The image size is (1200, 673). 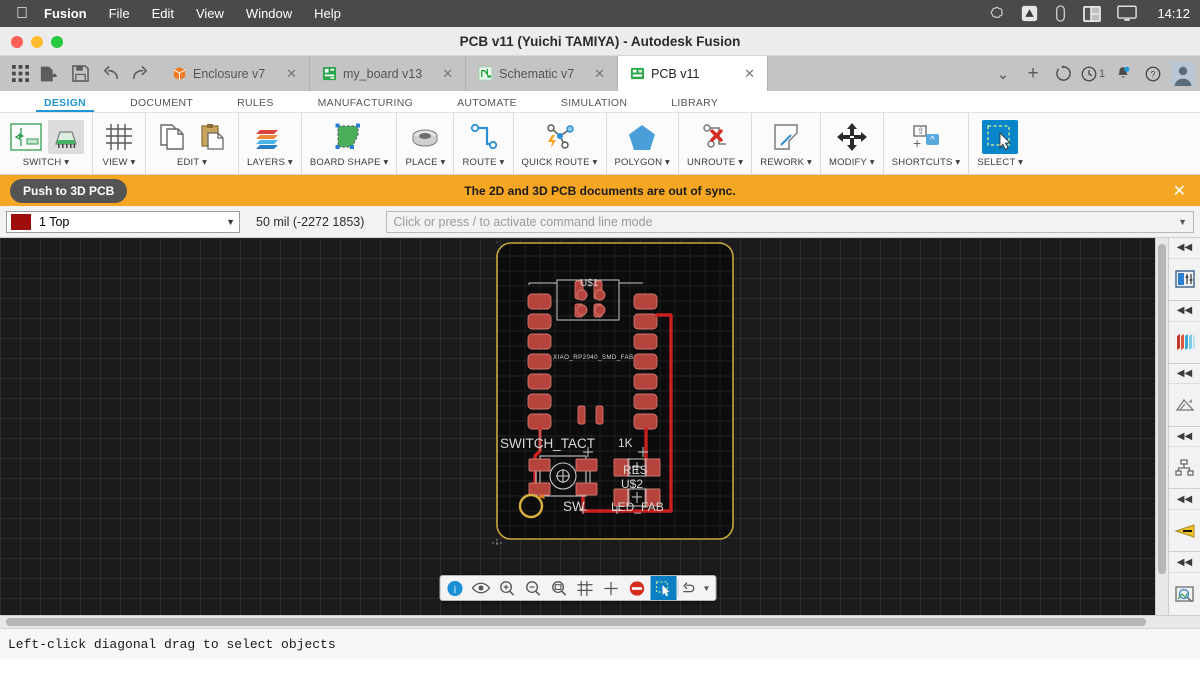 I want to click on grid-icon, so click(x=585, y=588).